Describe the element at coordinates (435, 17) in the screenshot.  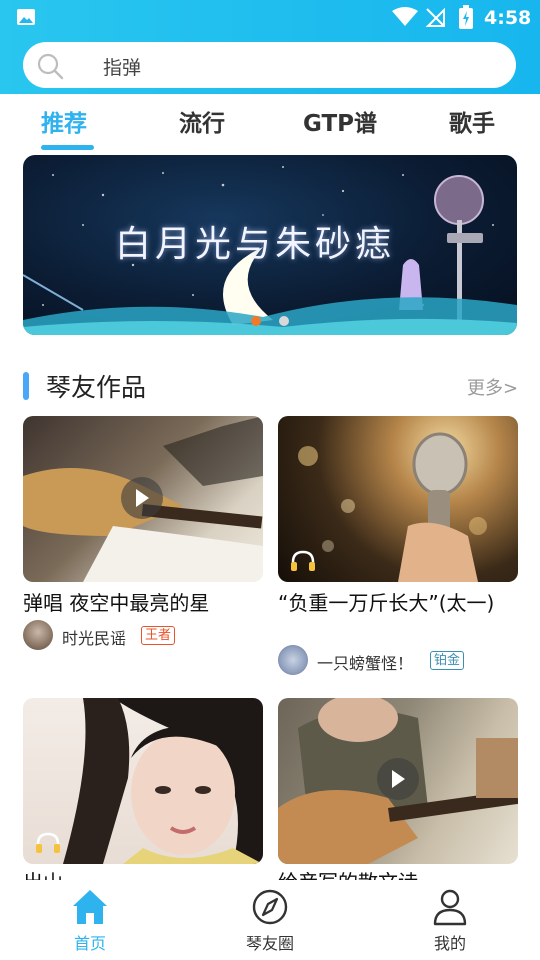
I see `no-signal-icon` at that location.